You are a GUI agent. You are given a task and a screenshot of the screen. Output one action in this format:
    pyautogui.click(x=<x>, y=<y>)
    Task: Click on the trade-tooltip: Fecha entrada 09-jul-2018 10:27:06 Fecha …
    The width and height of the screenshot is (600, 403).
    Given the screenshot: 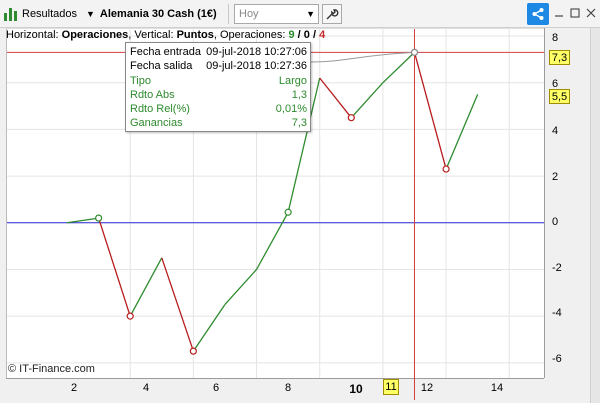 What is the action you would take?
    pyautogui.click(x=218, y=87)
    